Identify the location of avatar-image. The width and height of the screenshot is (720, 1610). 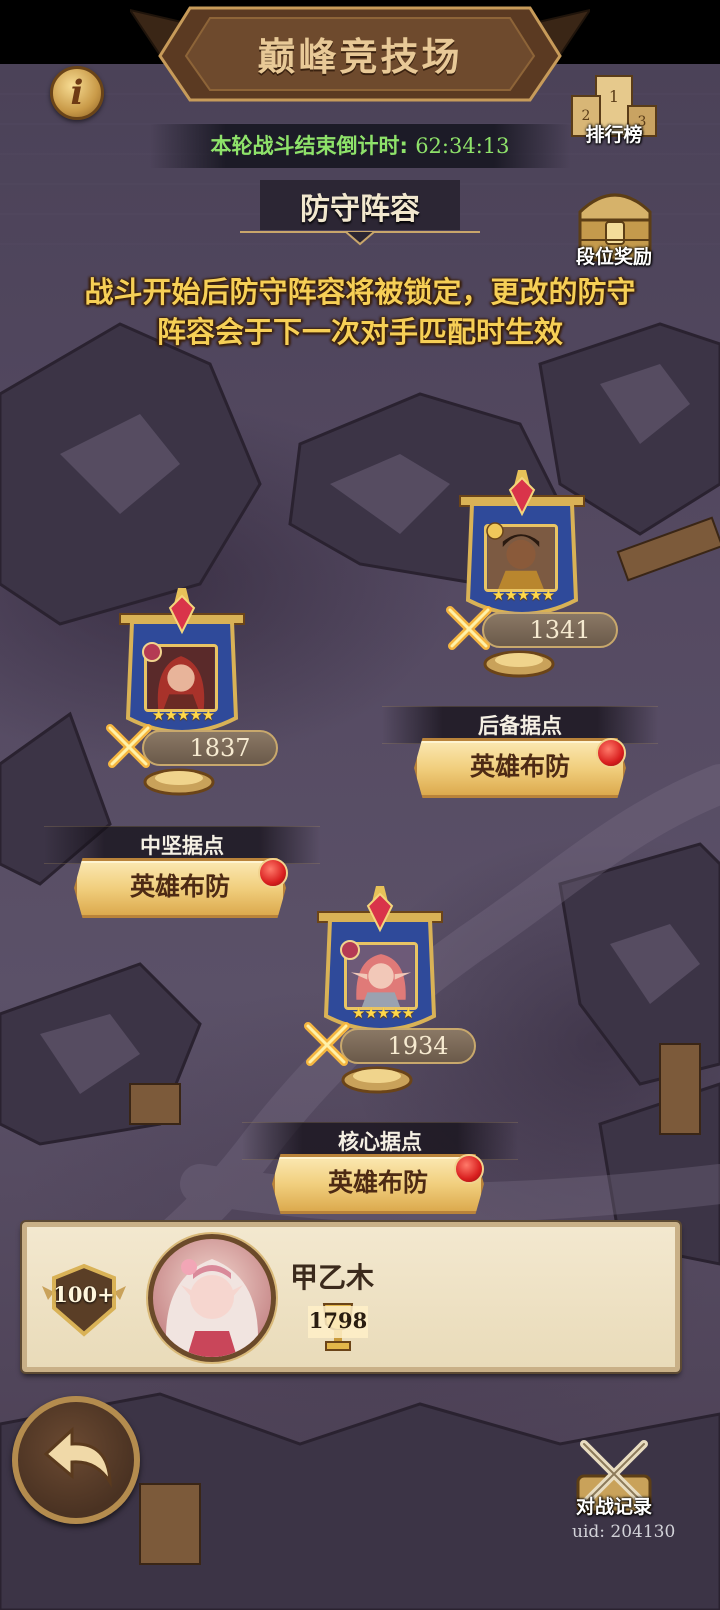
(212, 1308).